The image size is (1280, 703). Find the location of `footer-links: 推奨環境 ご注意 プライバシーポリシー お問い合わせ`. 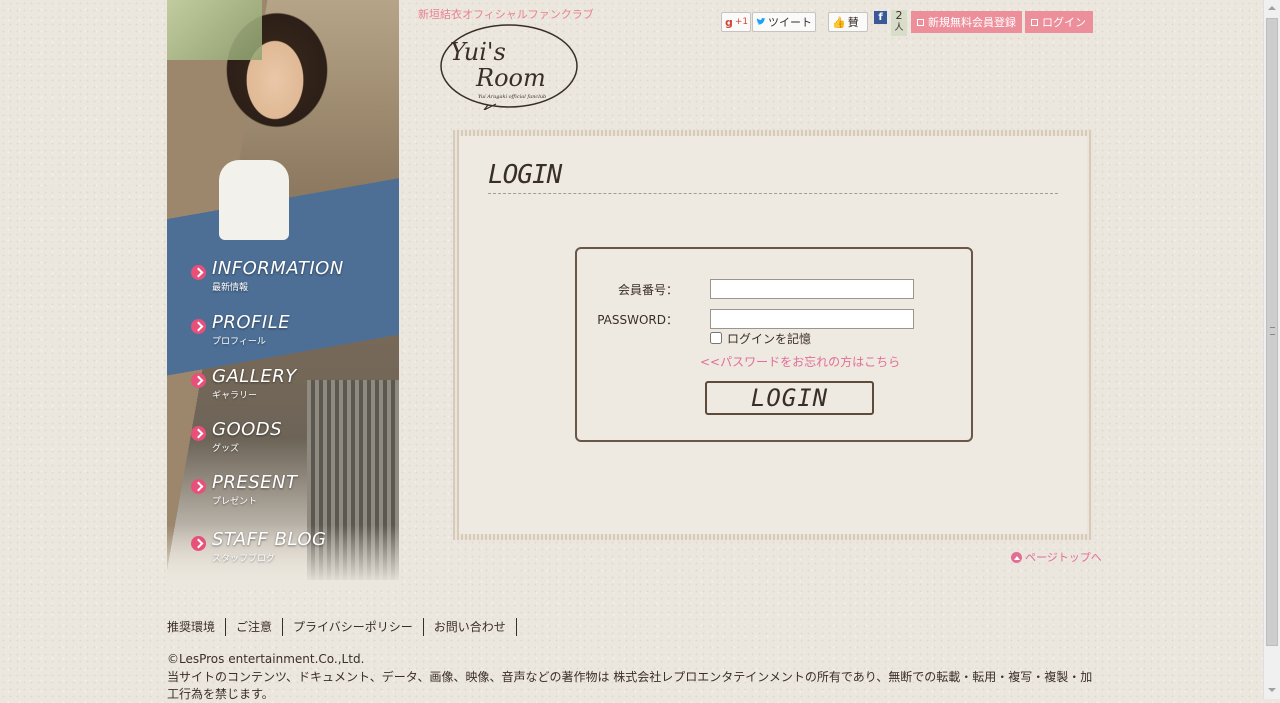

footer-links: 推奨環境 ご注意 プライバシーポリシー お問い合わせ is located at coordinates (342, 627).